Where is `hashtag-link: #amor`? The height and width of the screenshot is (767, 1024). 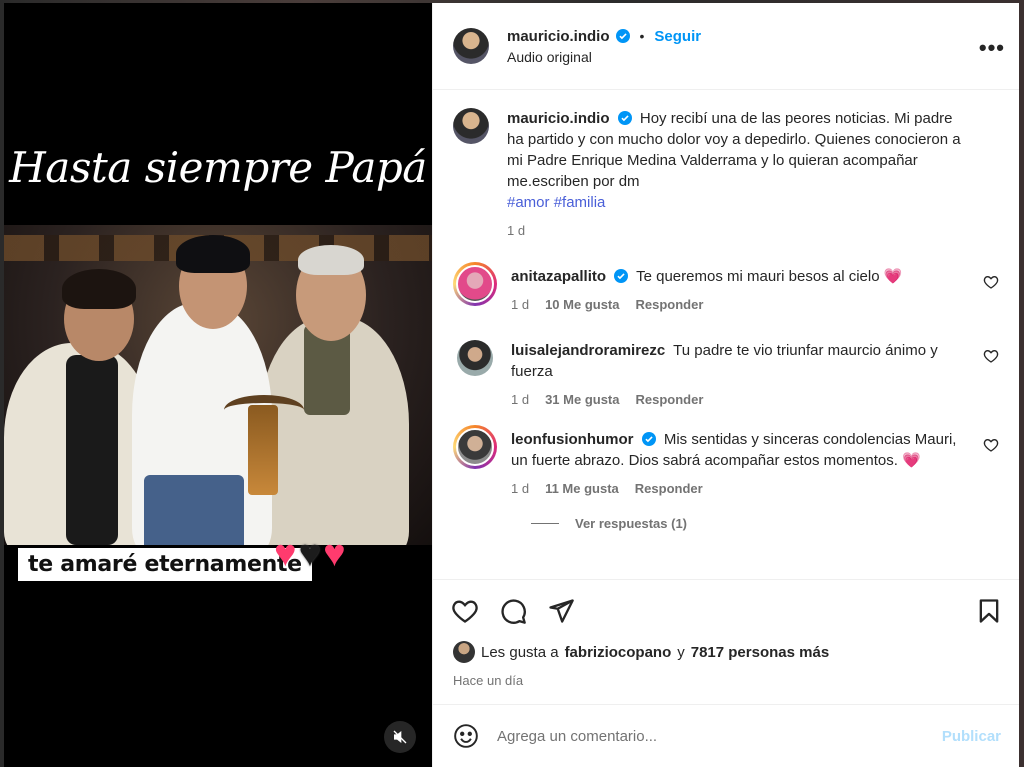 hashtag-link: #amor is located at coordinates (528, 202).